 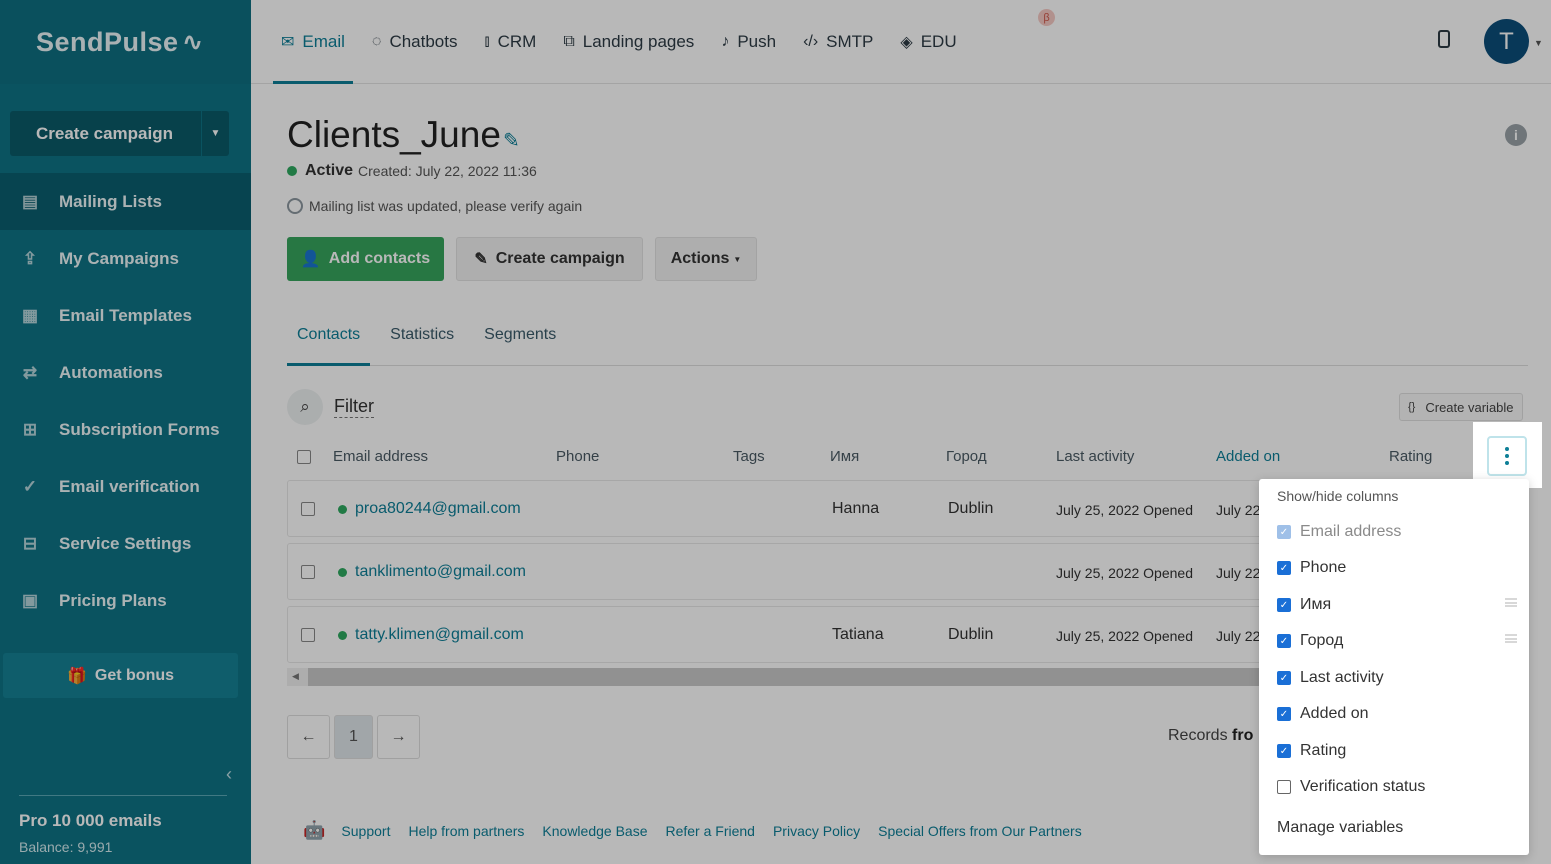 I want to click on manage-variables-link: Manage variables, so click(x=1340, y=828).